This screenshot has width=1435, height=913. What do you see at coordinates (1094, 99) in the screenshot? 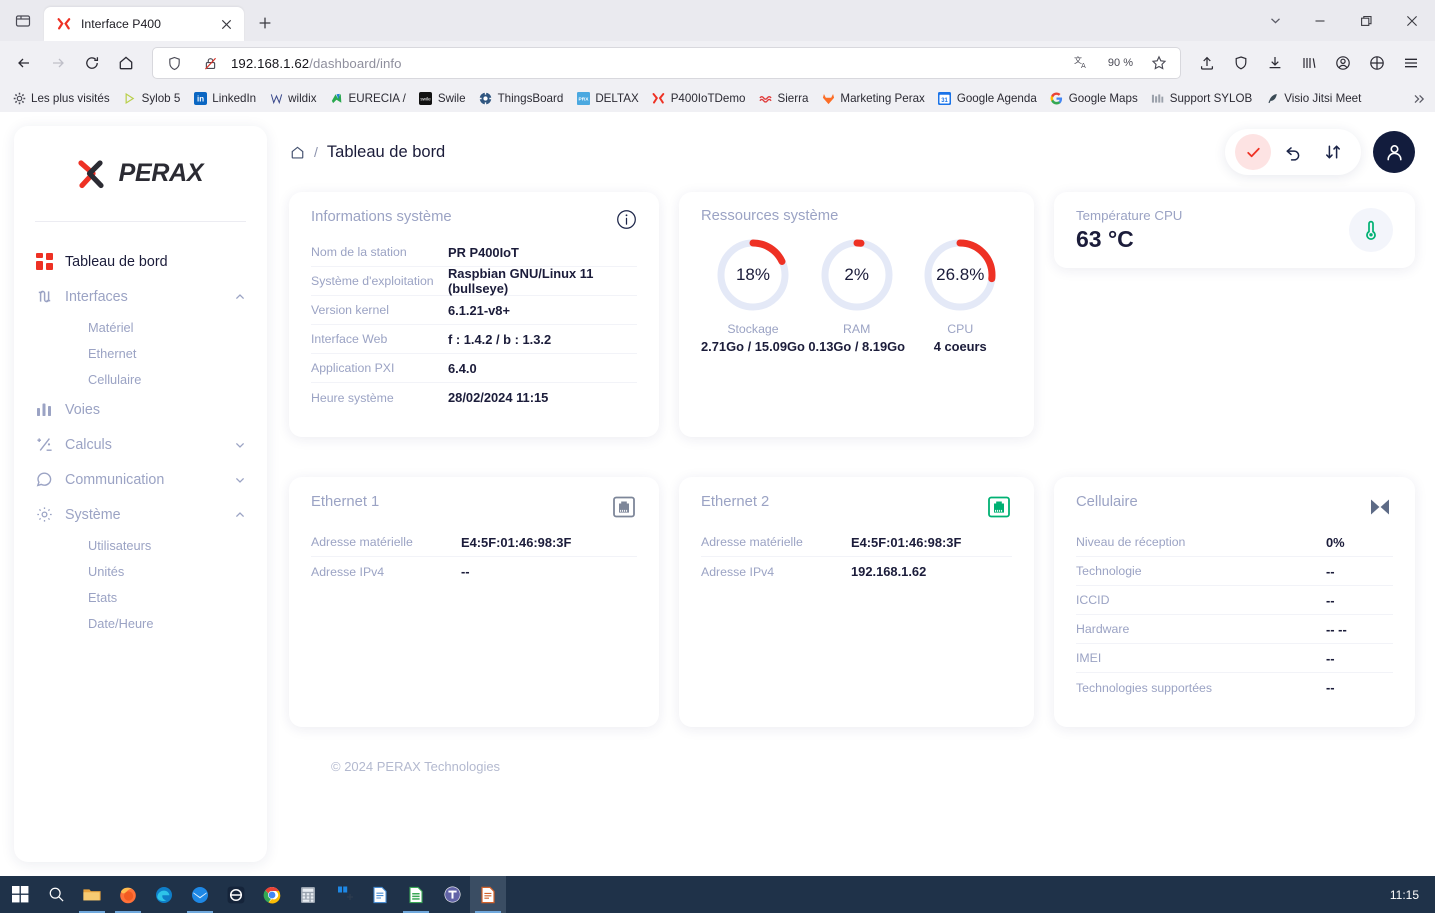
I see `bookmark-item: Google Maps` at bounding box center [1094, 99].